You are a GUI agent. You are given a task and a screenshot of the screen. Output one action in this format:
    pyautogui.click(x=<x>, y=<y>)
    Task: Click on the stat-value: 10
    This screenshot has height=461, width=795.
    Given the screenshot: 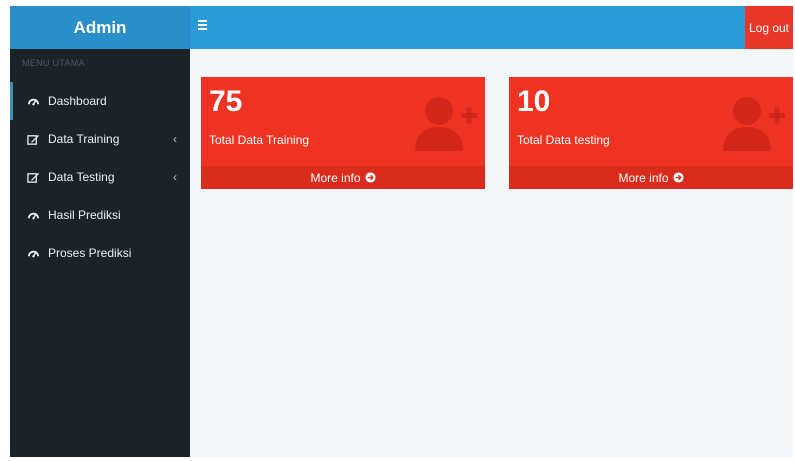 What is the action you would take?
    pyautogui.click(x=534, y=101)
    